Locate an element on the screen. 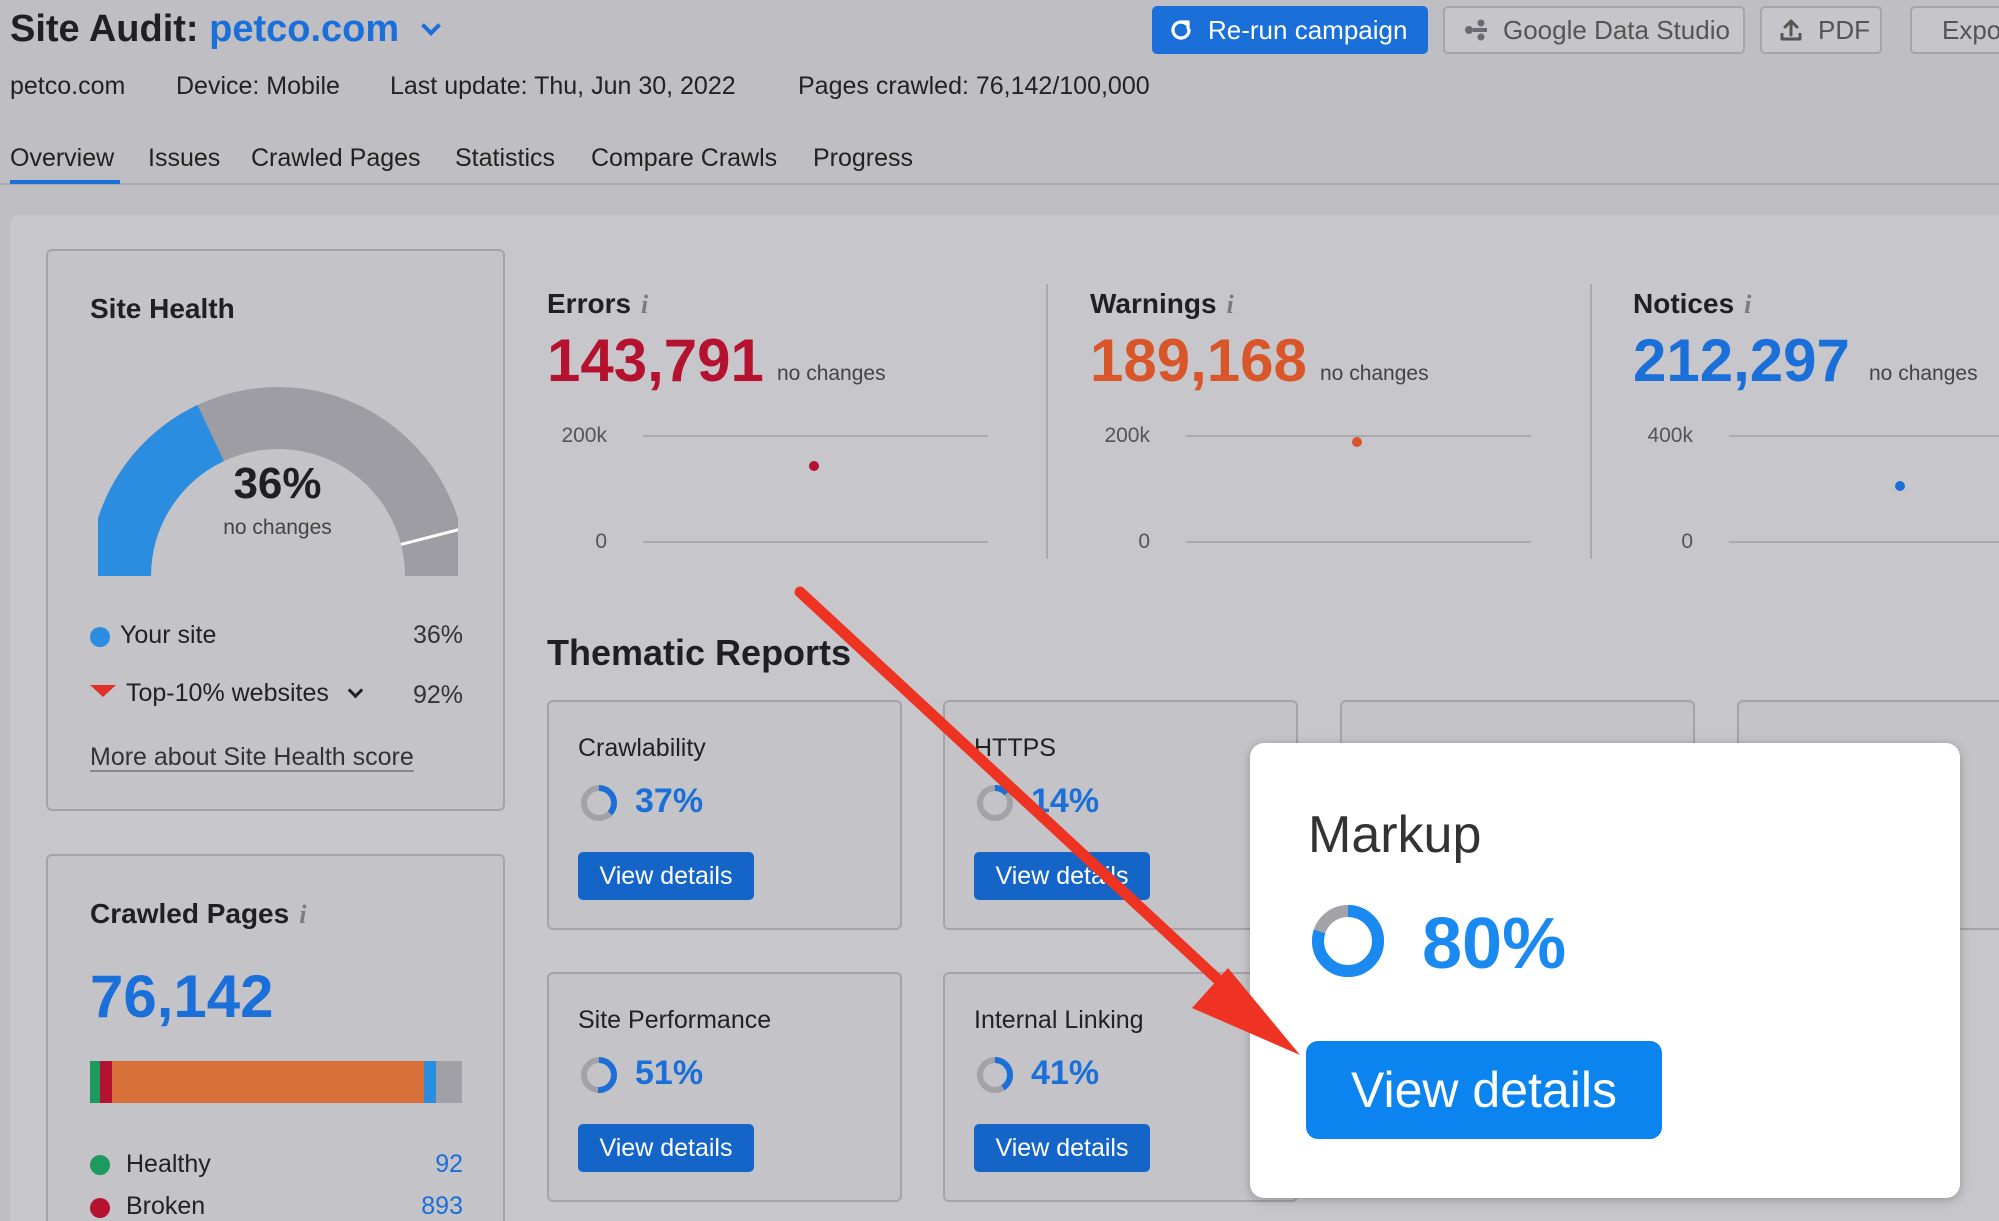 The height and width of the screenshot is (1221, 1999). annotation-arrow is located at coordinates (1047, 820).